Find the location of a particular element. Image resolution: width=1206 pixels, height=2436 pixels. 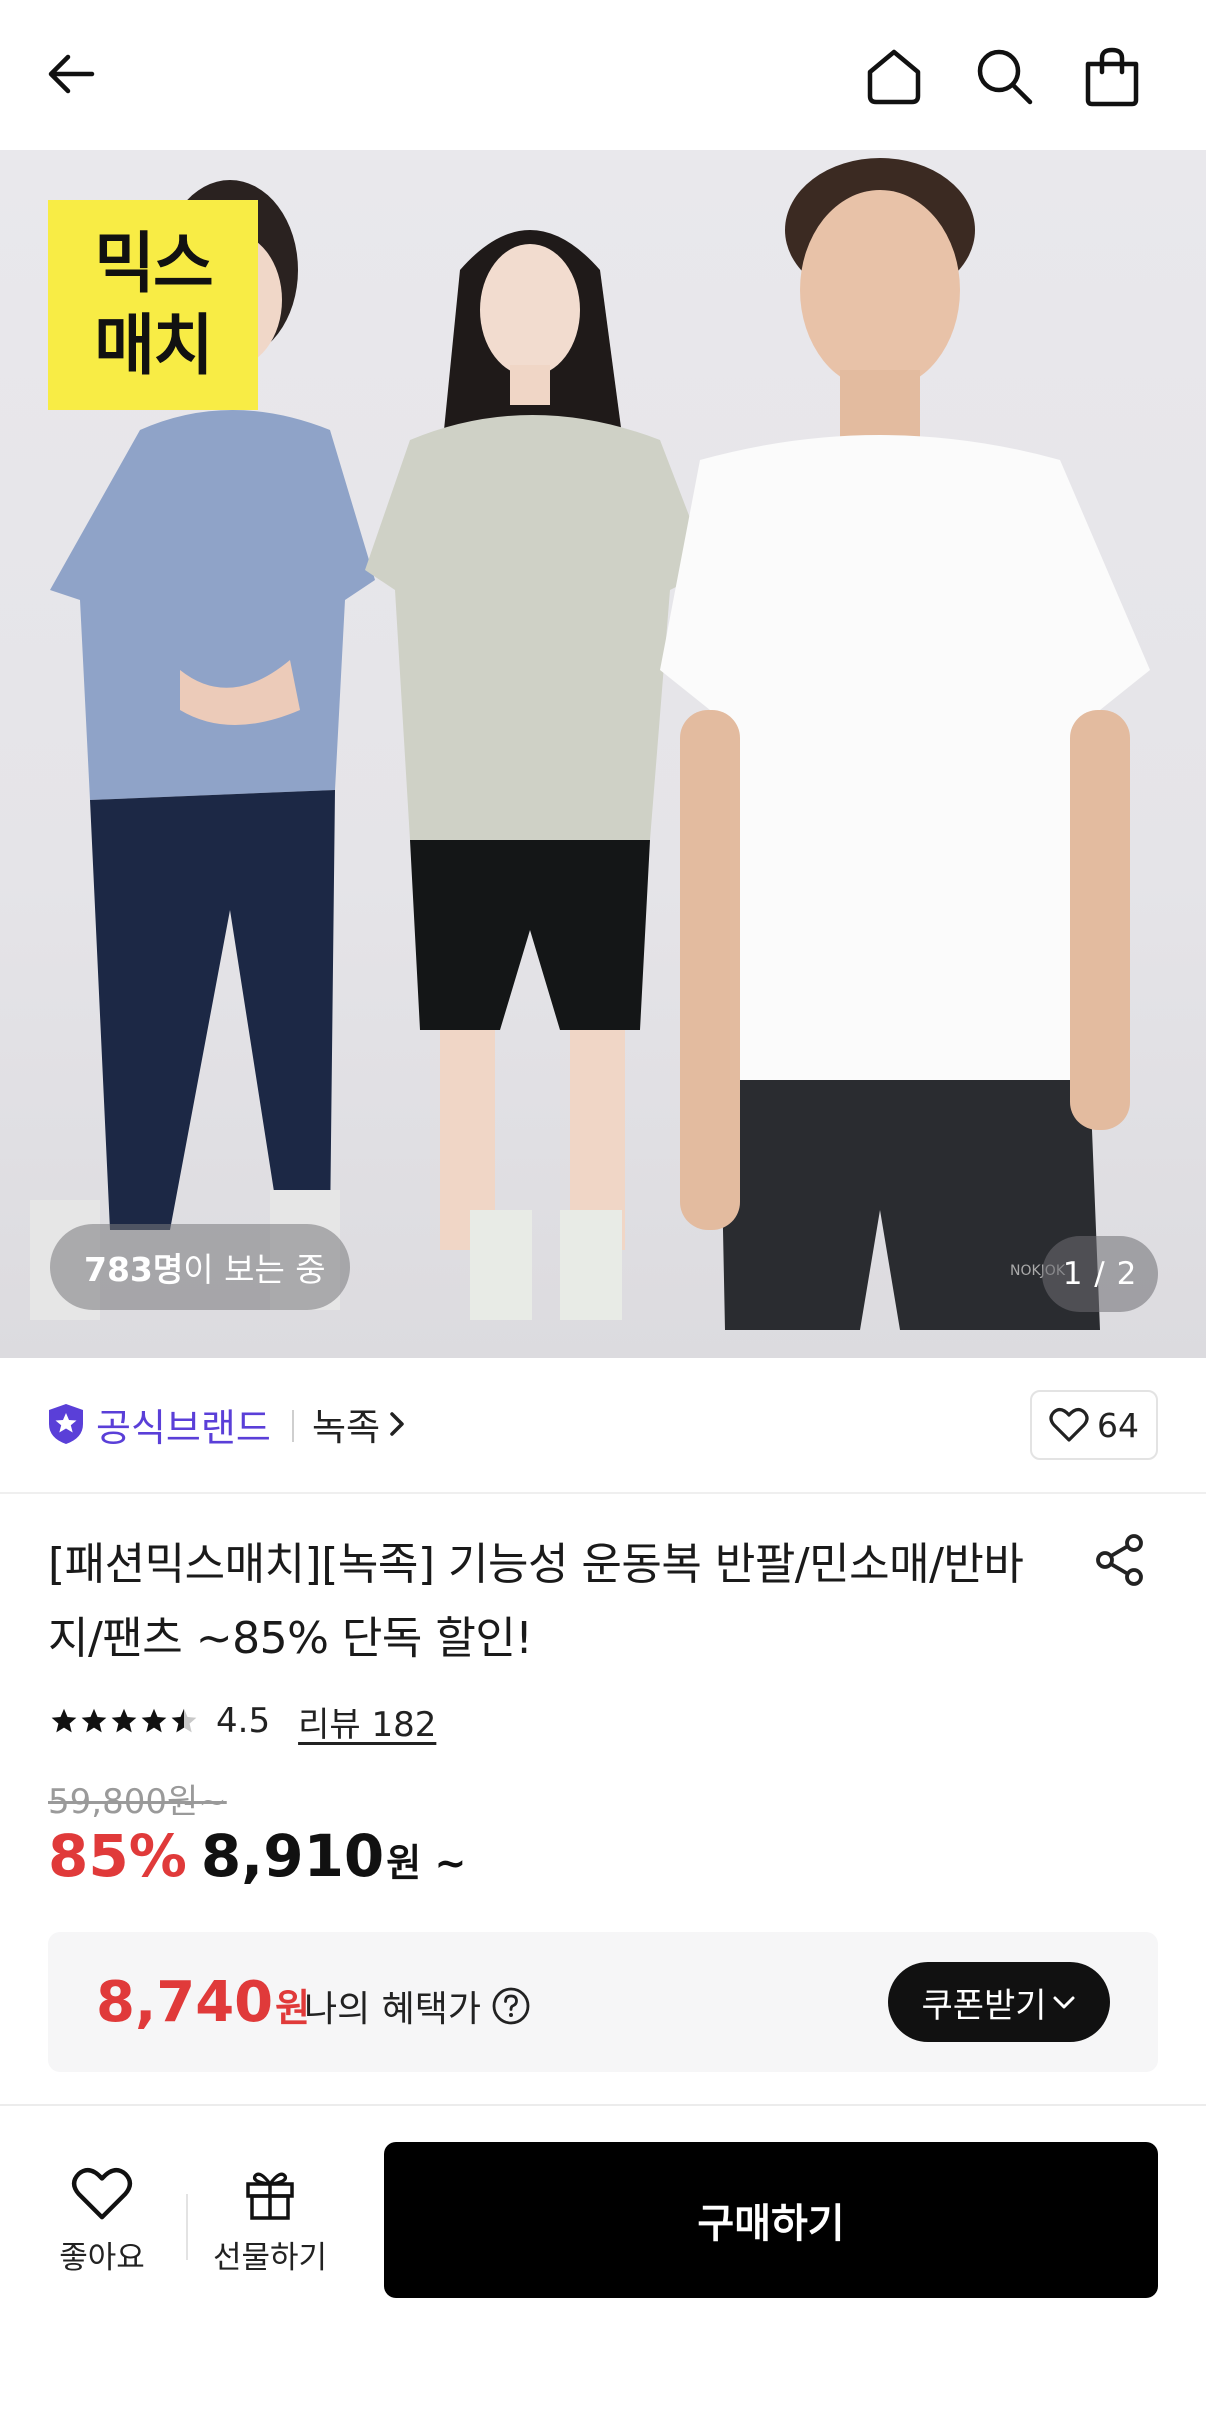

home-icon is located at coordinates (894, 77).